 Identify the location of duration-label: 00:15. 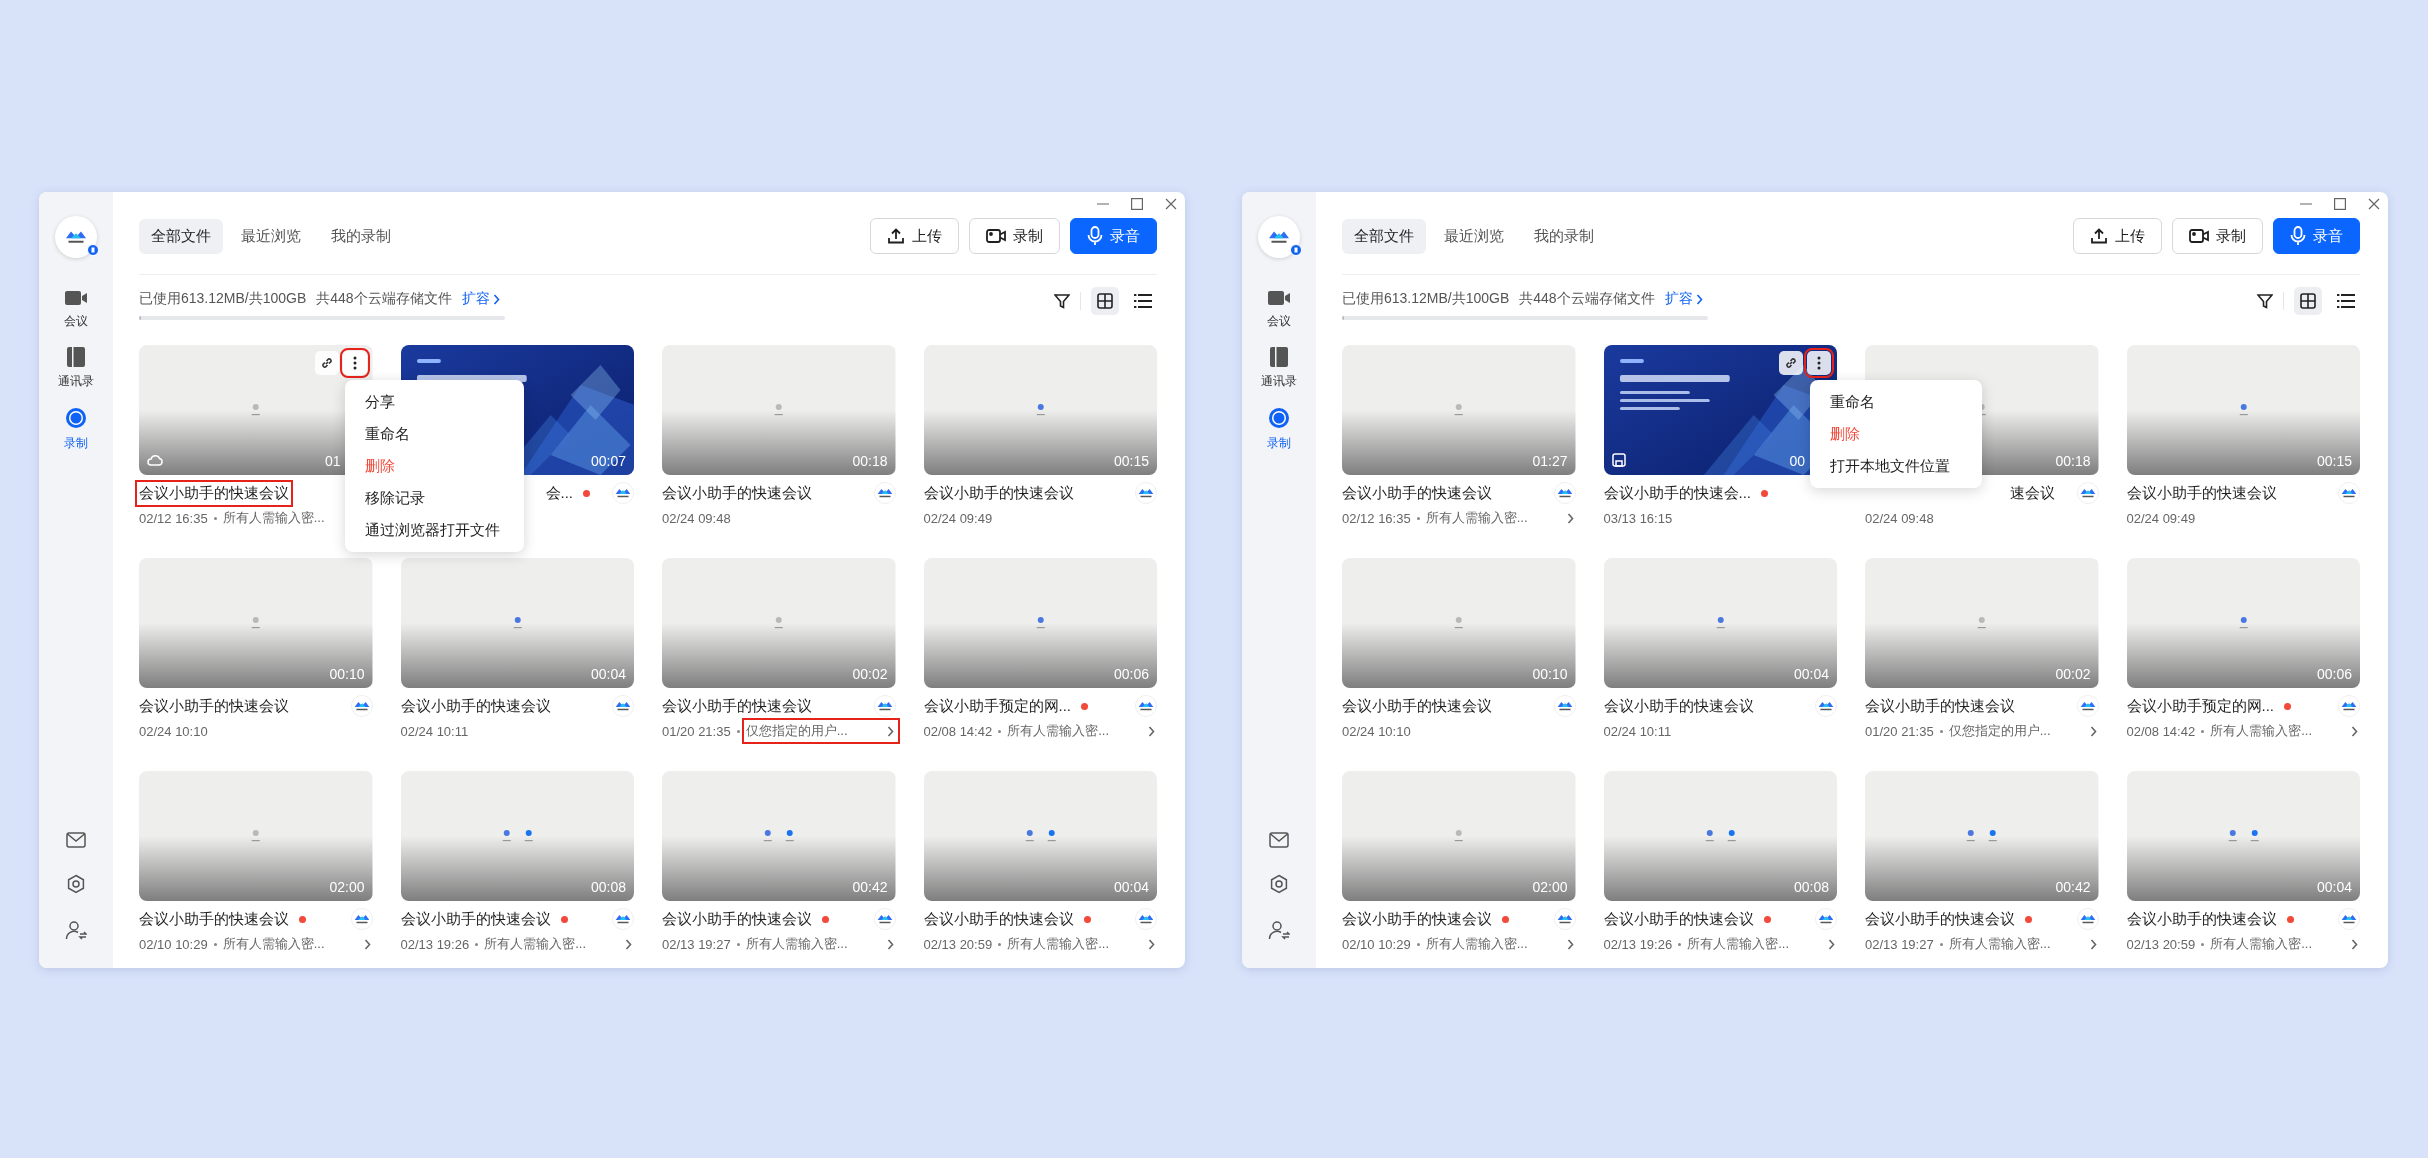
(2334, 461).